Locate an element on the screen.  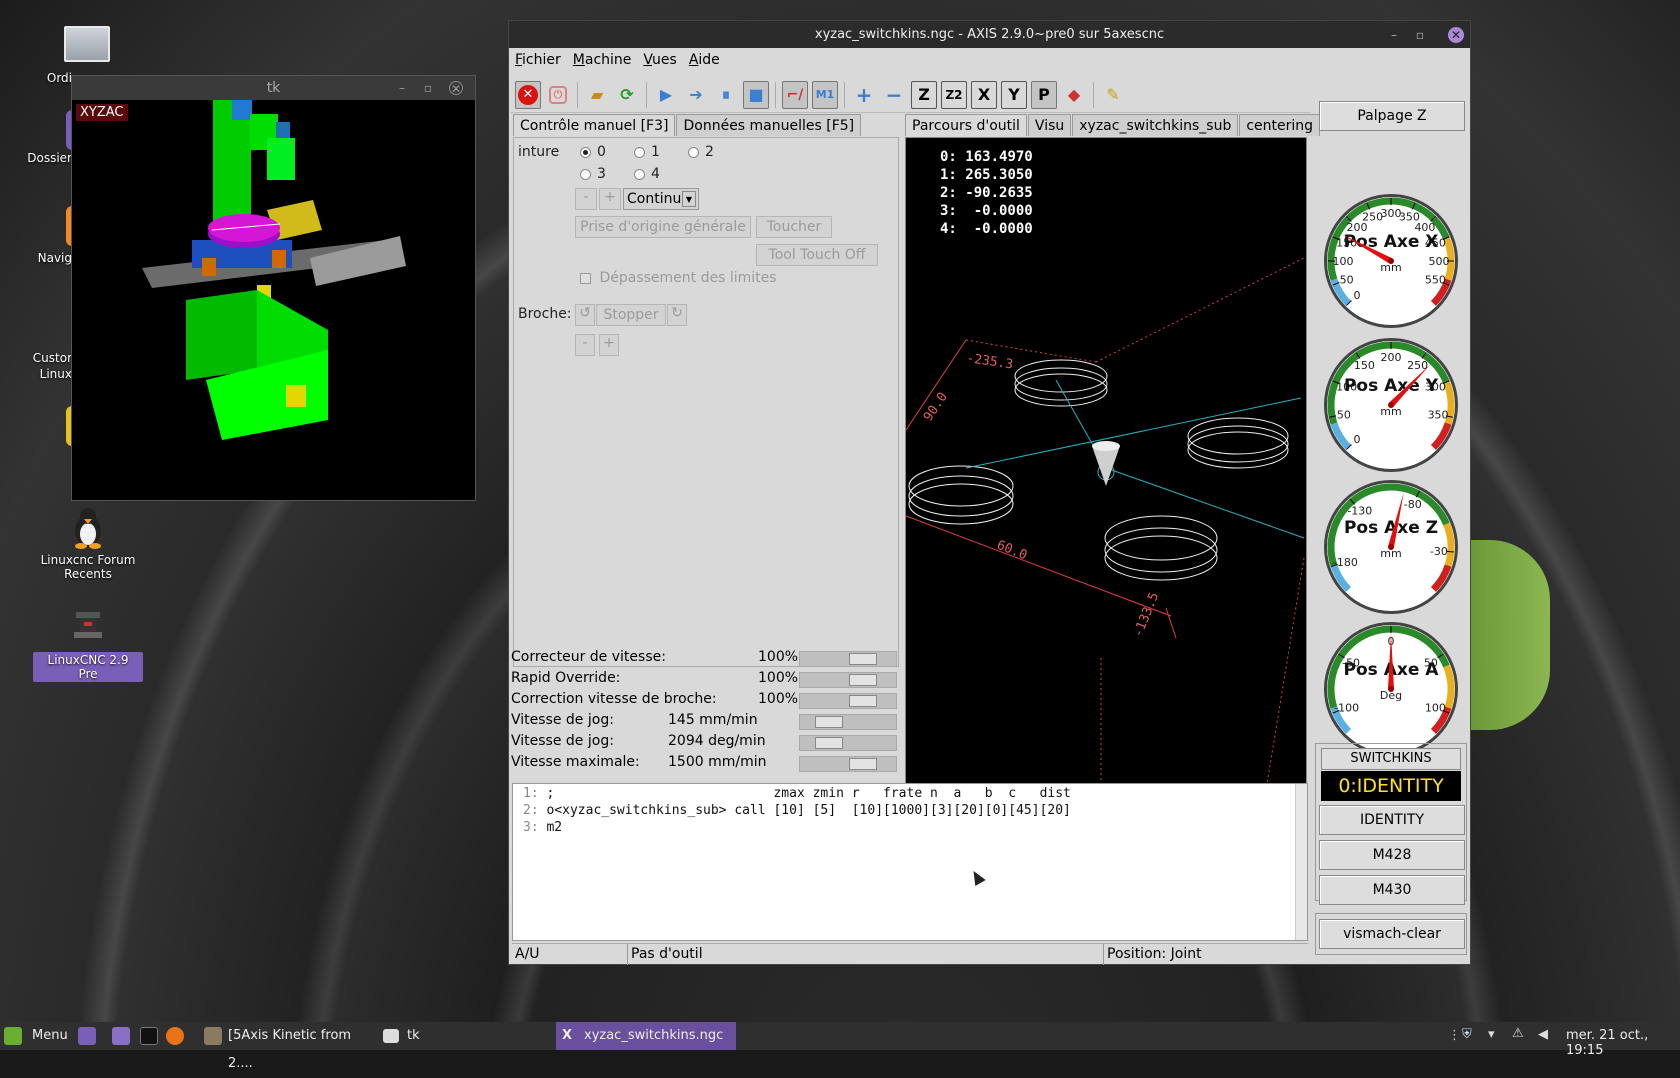
view-x-icon: X is located at coordinates (984, 94).